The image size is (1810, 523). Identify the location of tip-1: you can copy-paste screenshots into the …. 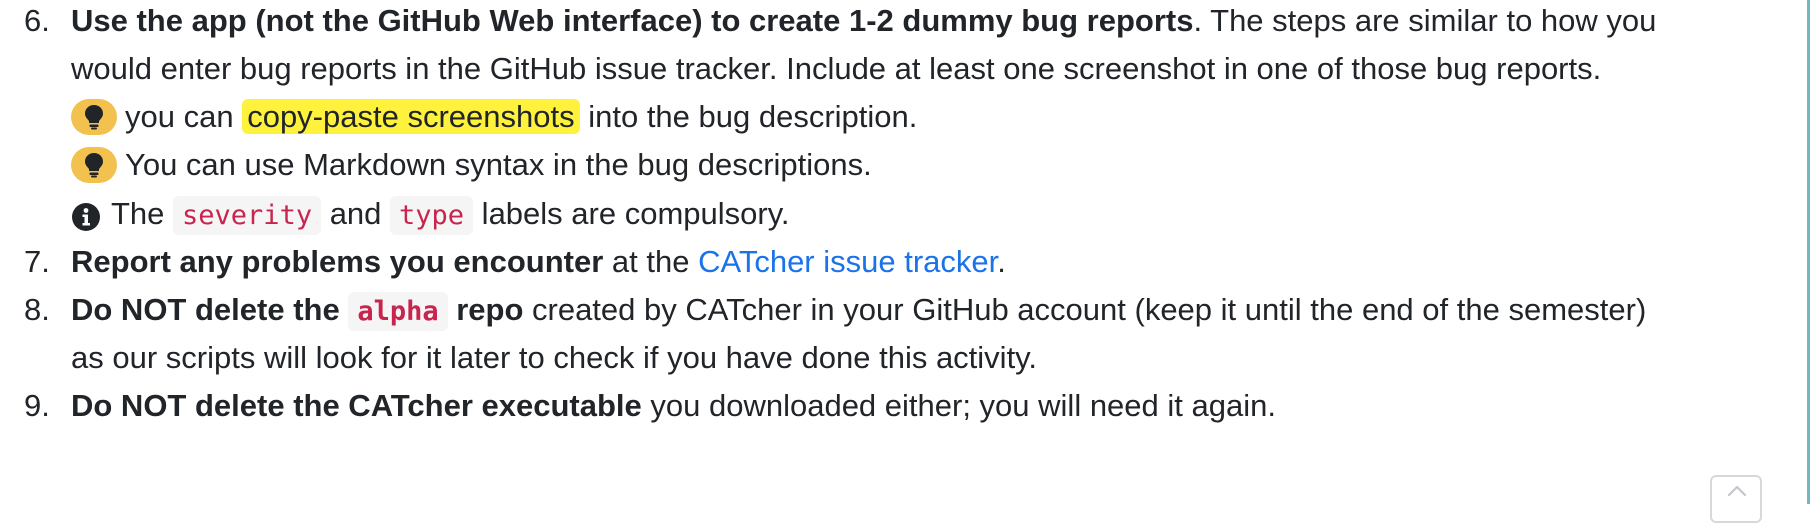
(494, 117).